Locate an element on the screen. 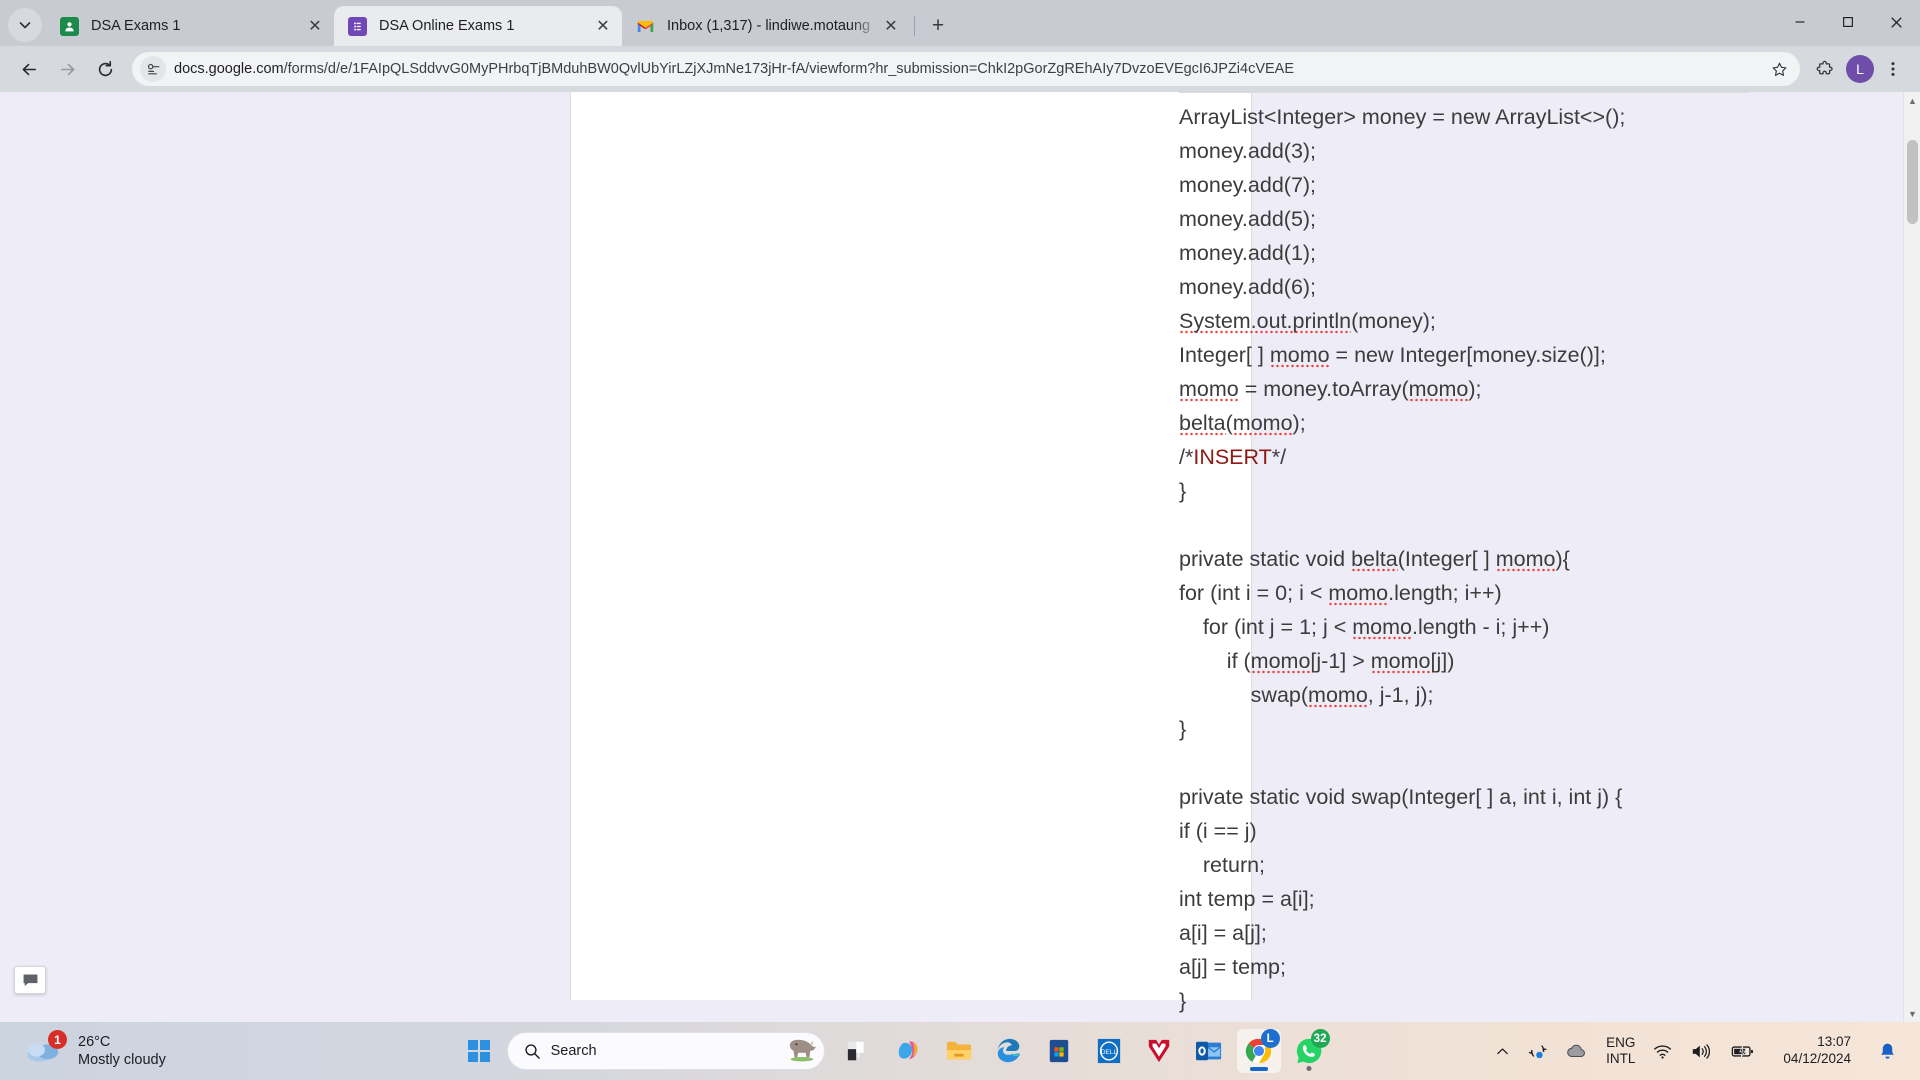 Image resolution: width=1920 pixels, height=1080 pixels. code-line: money.add(5); is located at coordinates (1248, 219).